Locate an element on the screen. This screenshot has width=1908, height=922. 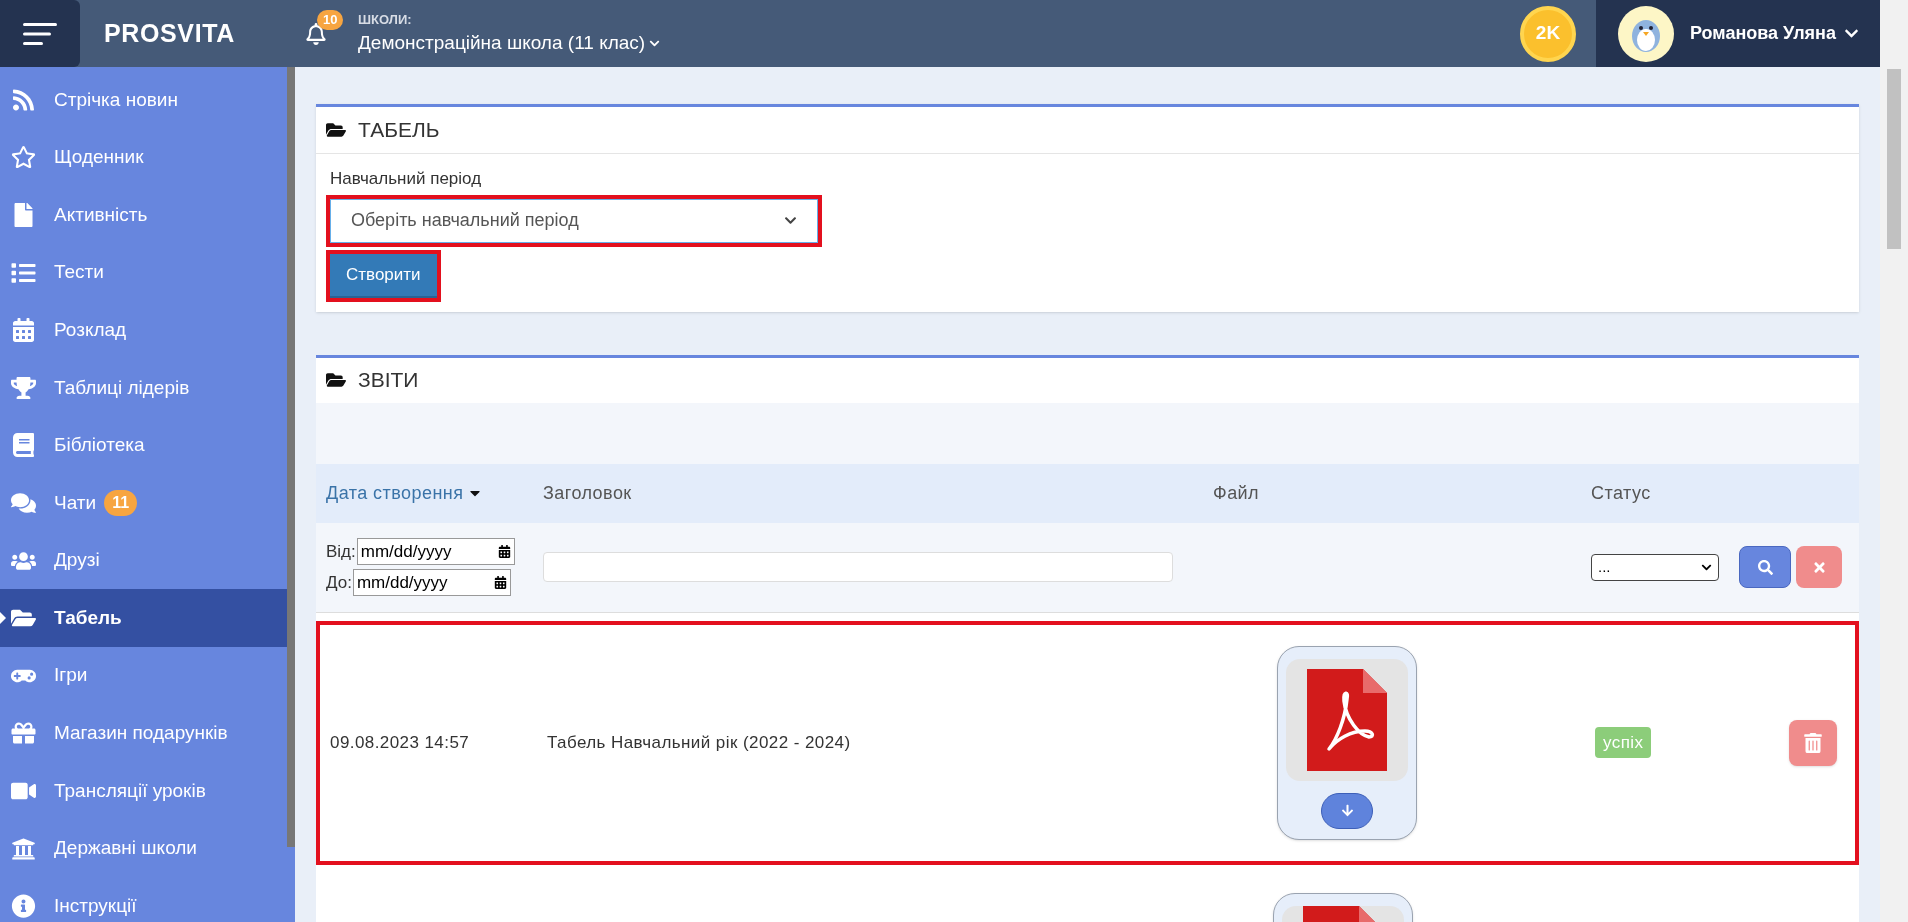
period-select: Оберіть навчальний період is located at coordinates (574, 220).